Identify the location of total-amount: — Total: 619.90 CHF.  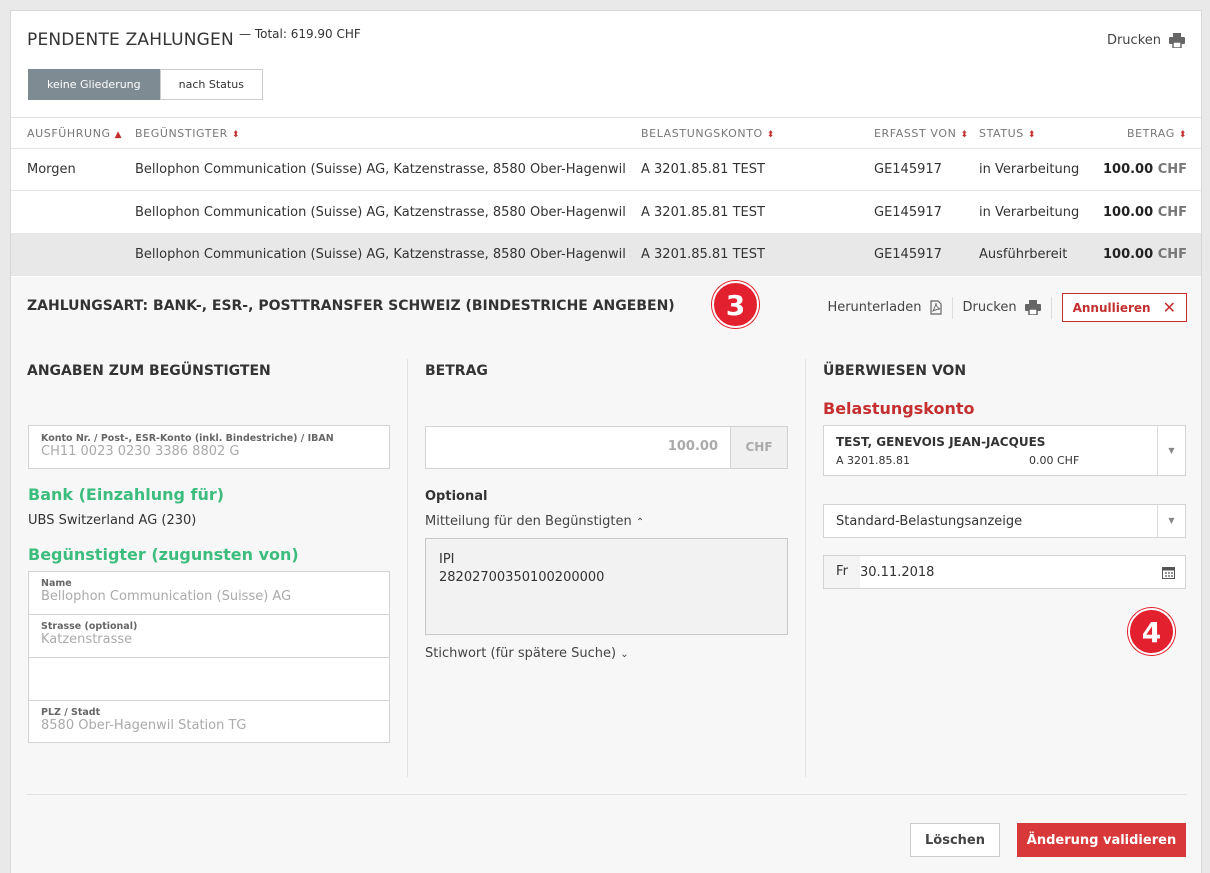
(300, 34).